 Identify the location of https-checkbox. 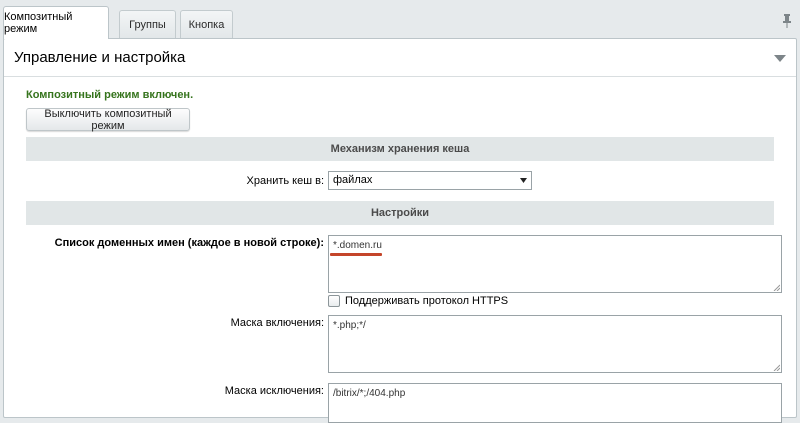
(334, 301).